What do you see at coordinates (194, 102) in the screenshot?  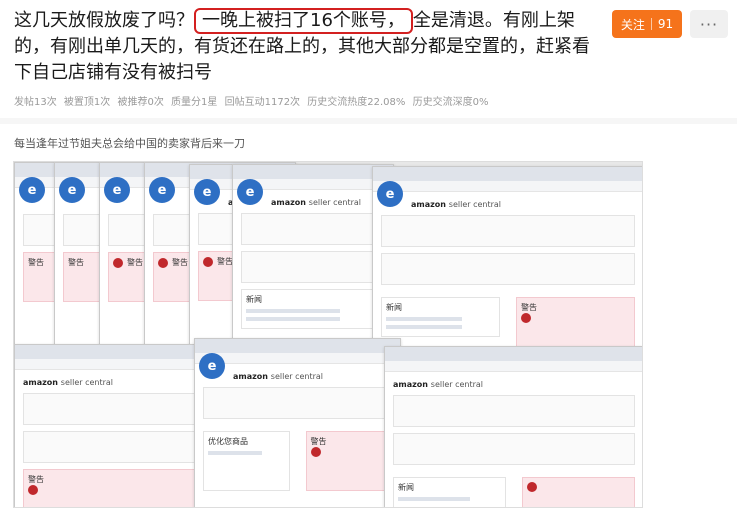 I see `stat-quality: 质量分1星` at bounding box center [194, 102].